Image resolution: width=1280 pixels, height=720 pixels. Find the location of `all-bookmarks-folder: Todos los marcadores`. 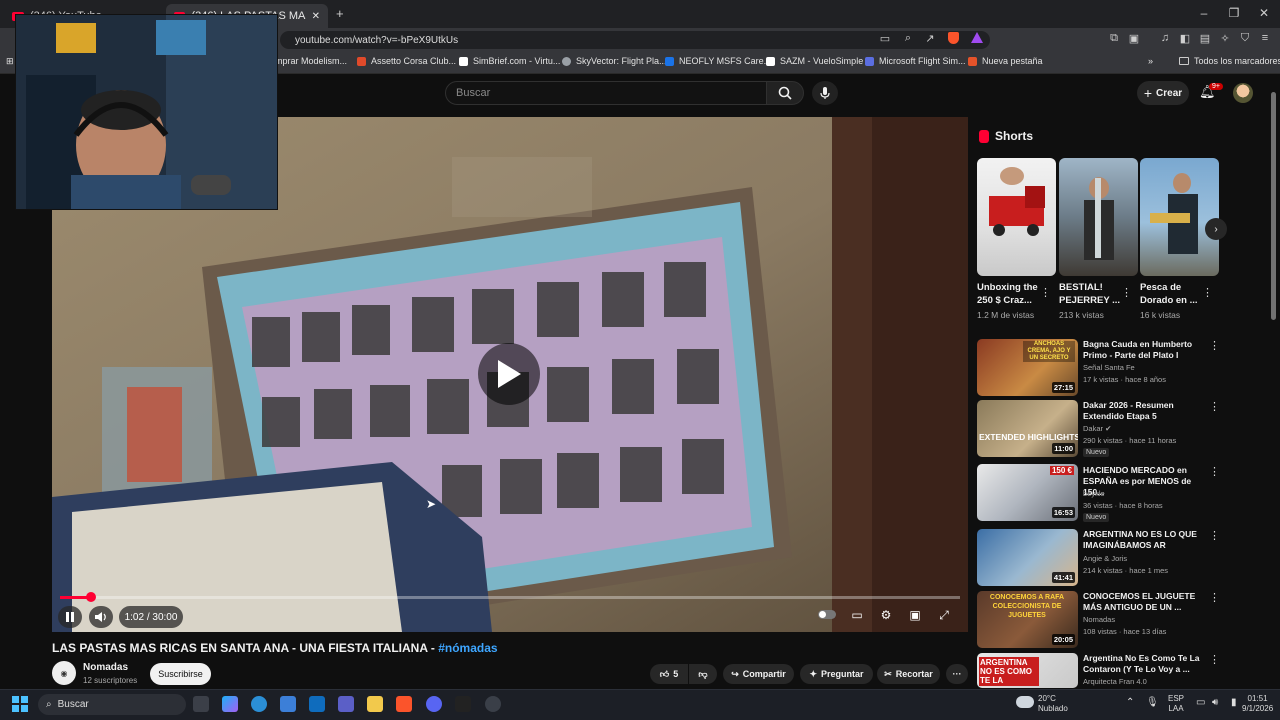

all-bookmarks-folder: Todos los marcadores is located at coordinates (1229, 61).